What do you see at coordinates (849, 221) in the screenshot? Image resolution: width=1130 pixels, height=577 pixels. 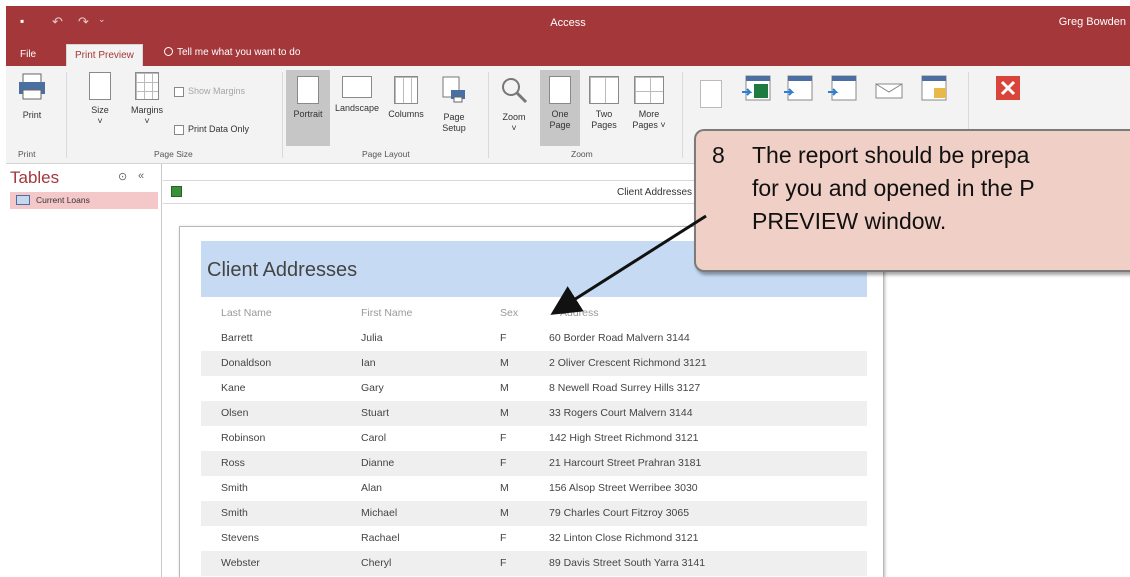 I see `callout-line-3: PREVIEW window.` at bounding box center [849, 221].